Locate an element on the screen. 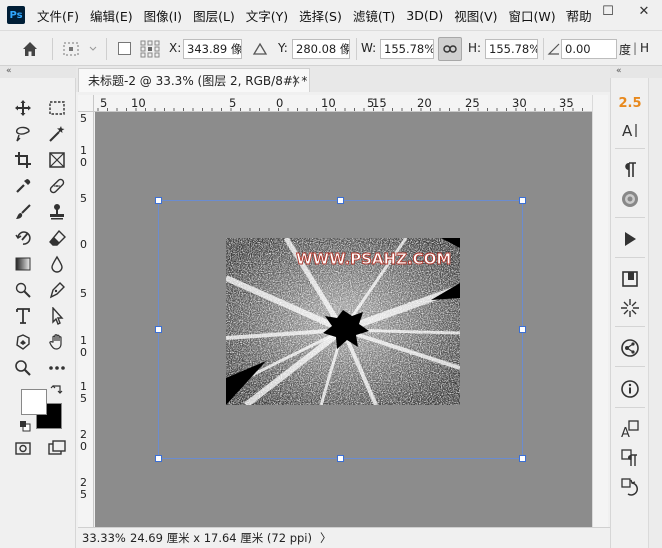  menu-select: 选择(S) is located at coordinates (320, 15).